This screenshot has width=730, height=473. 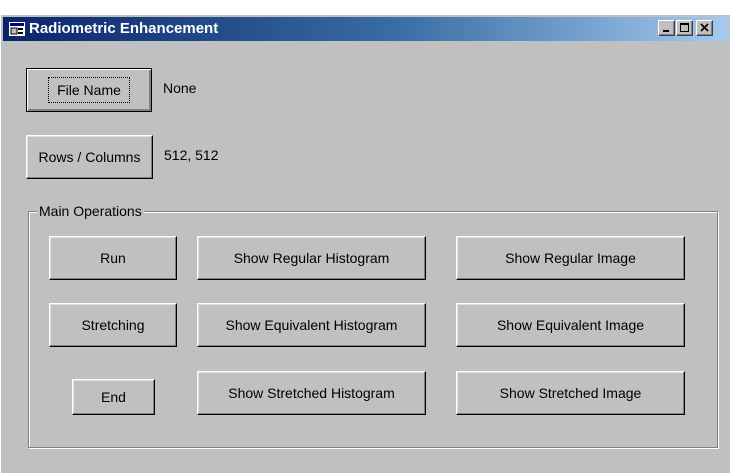 I want to click on show-regular-histogram-button: Show Regular Histogram, so click(x=311, y=258).